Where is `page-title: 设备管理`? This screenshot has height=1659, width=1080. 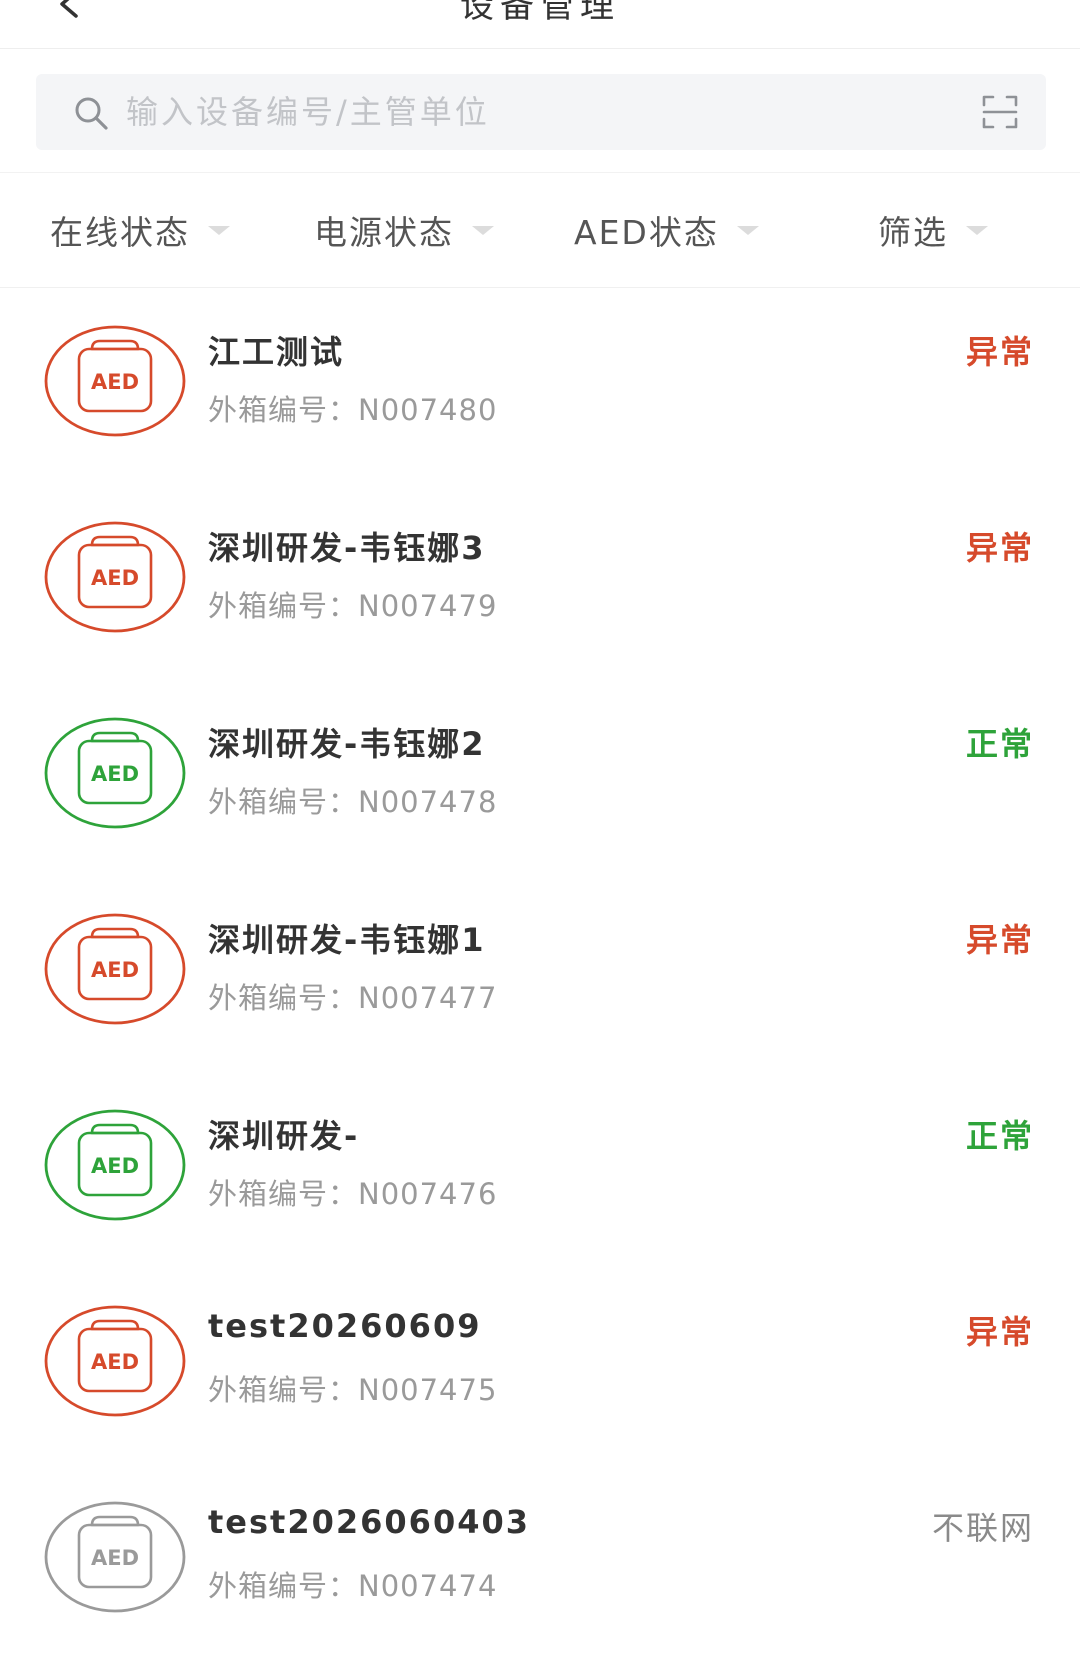
page-title: 设备管理 is located at coordinates (540, 13).